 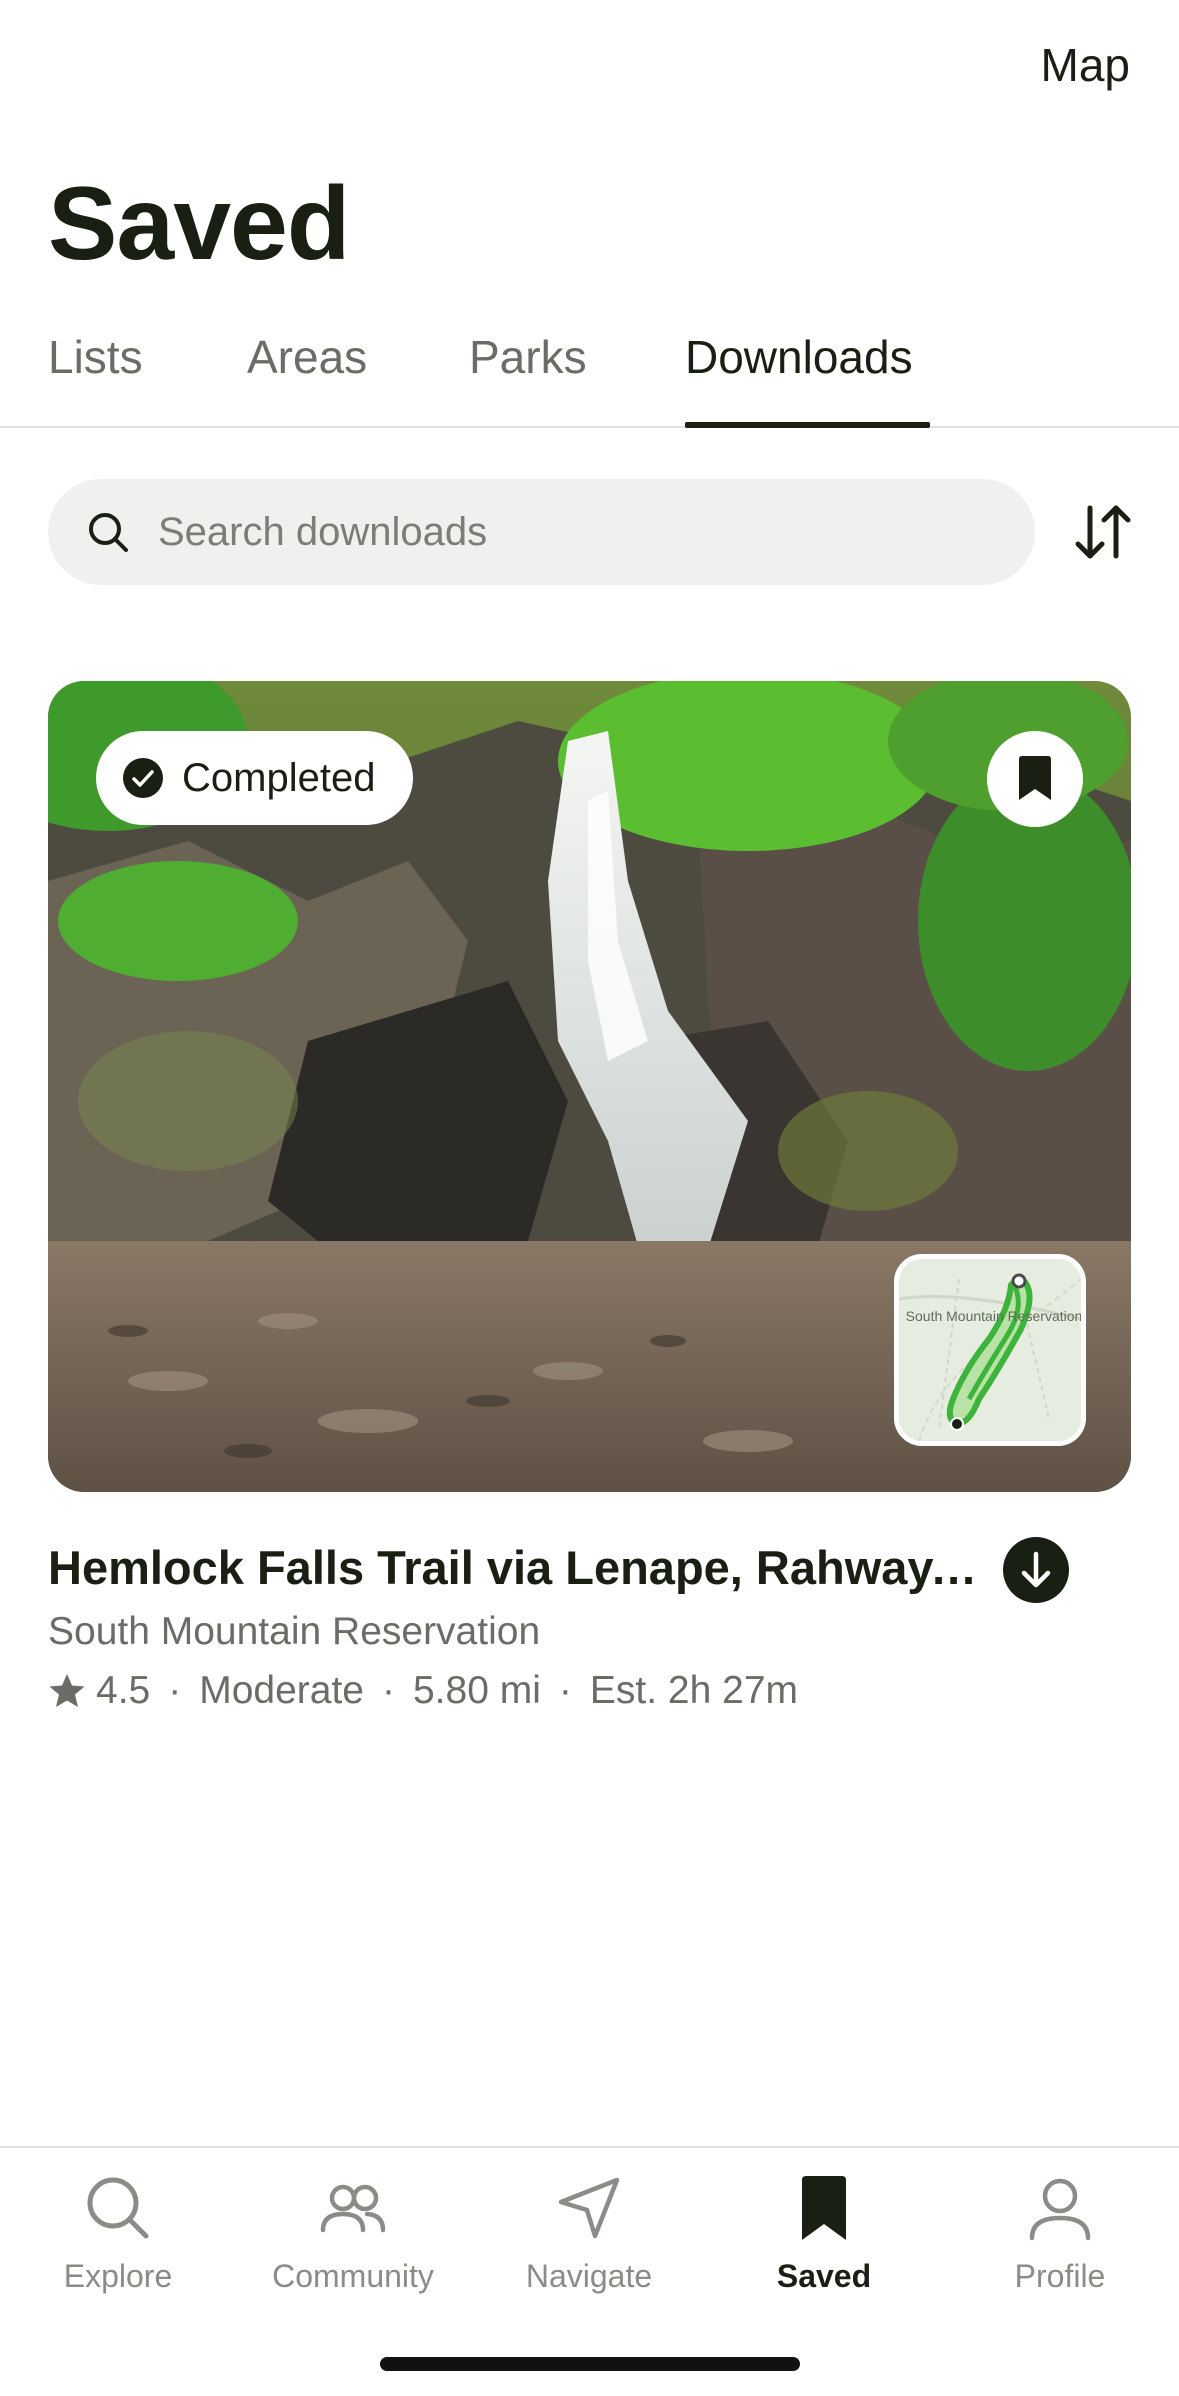 What do you see at coordinates (307, 357) in the screenshot?
I see `tab-areas: Areas` at bounding box center [307, 357].